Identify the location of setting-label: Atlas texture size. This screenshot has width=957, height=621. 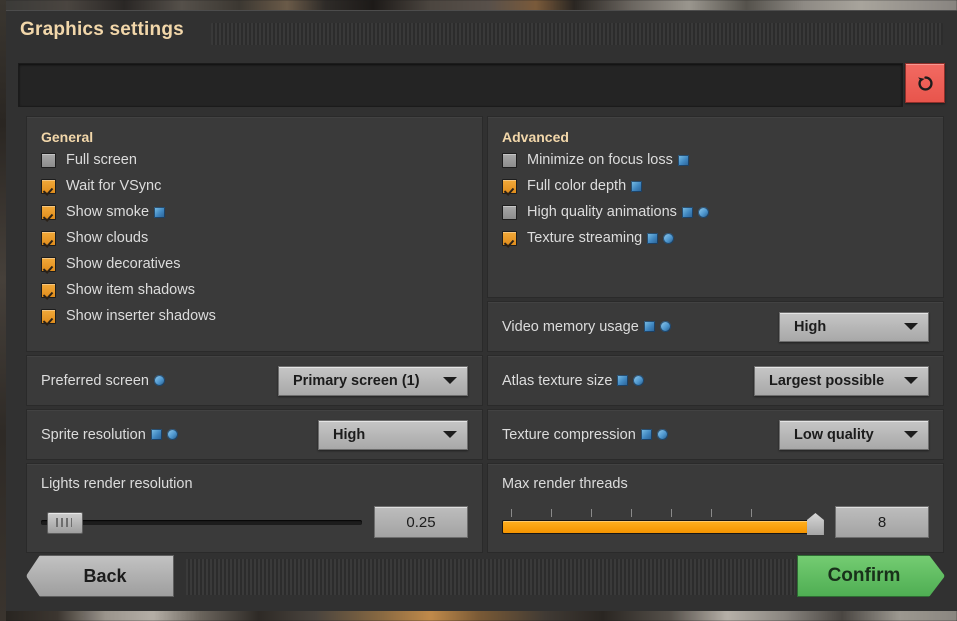
(573, 380).